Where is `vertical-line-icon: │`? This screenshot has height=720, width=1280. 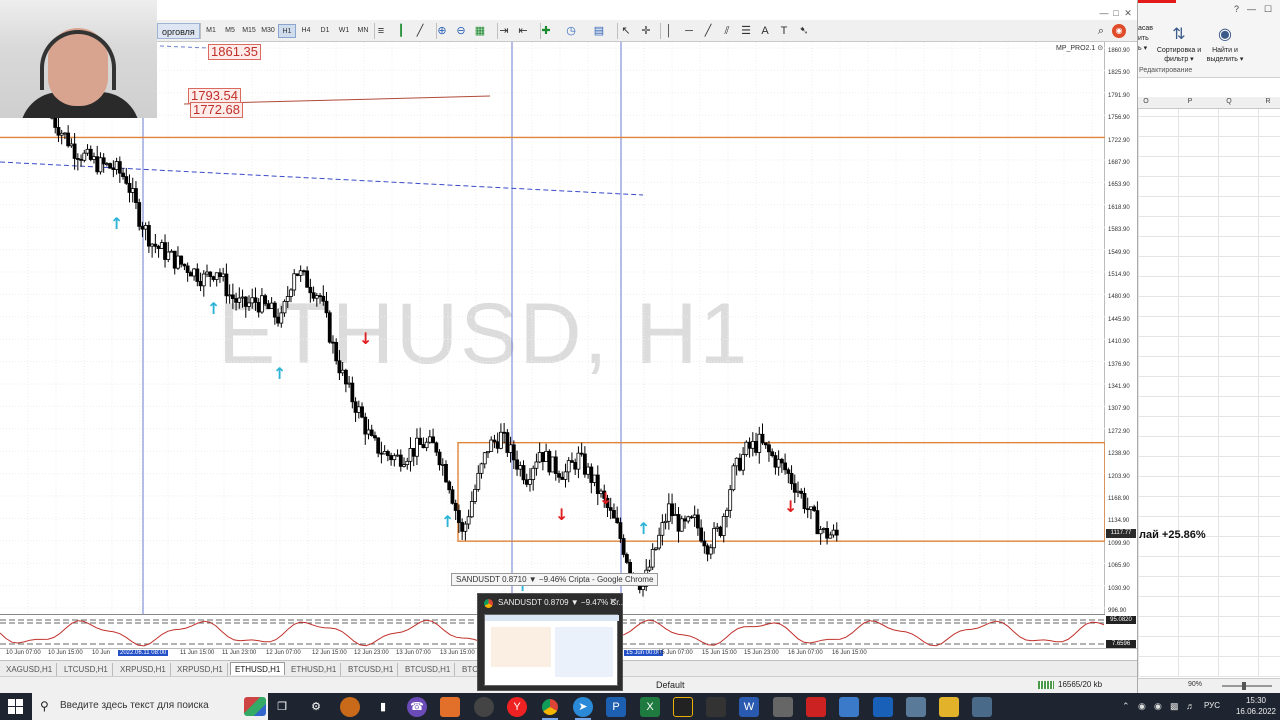 vertical-line-icon: │ is located at coordinates (669, 31).